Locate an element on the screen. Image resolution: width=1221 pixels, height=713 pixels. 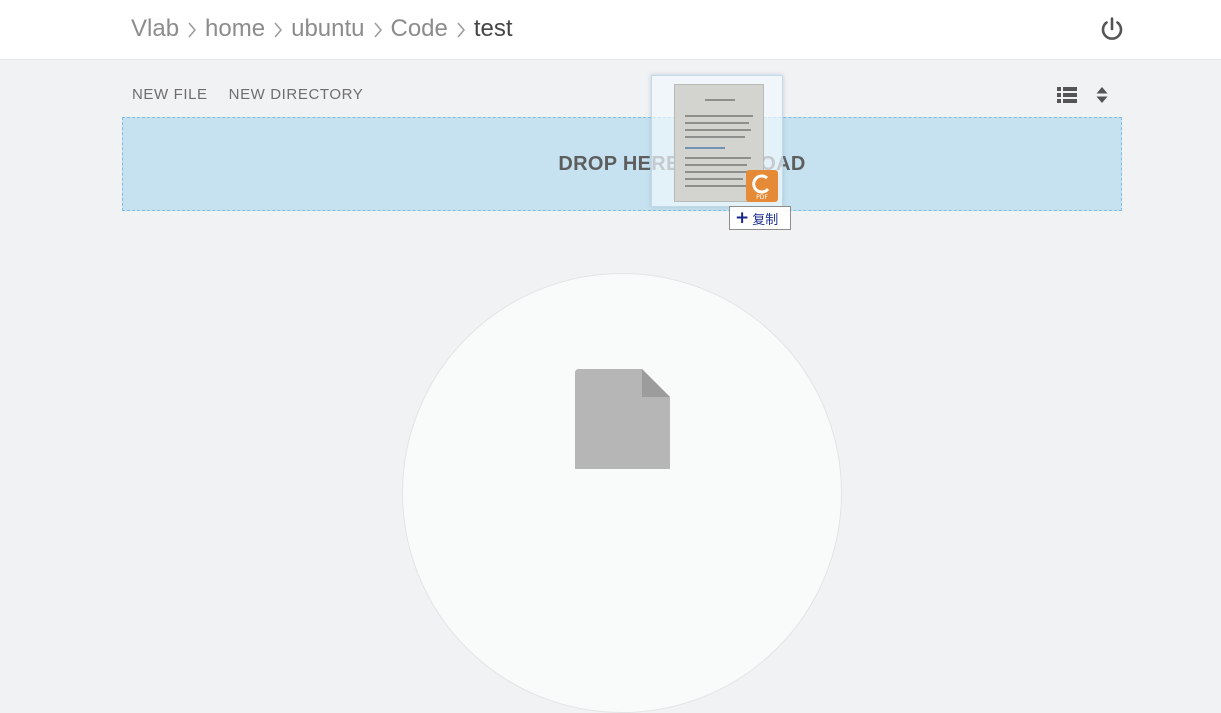
pdf-file-icon: PDF is located at coordinates (762, 186).